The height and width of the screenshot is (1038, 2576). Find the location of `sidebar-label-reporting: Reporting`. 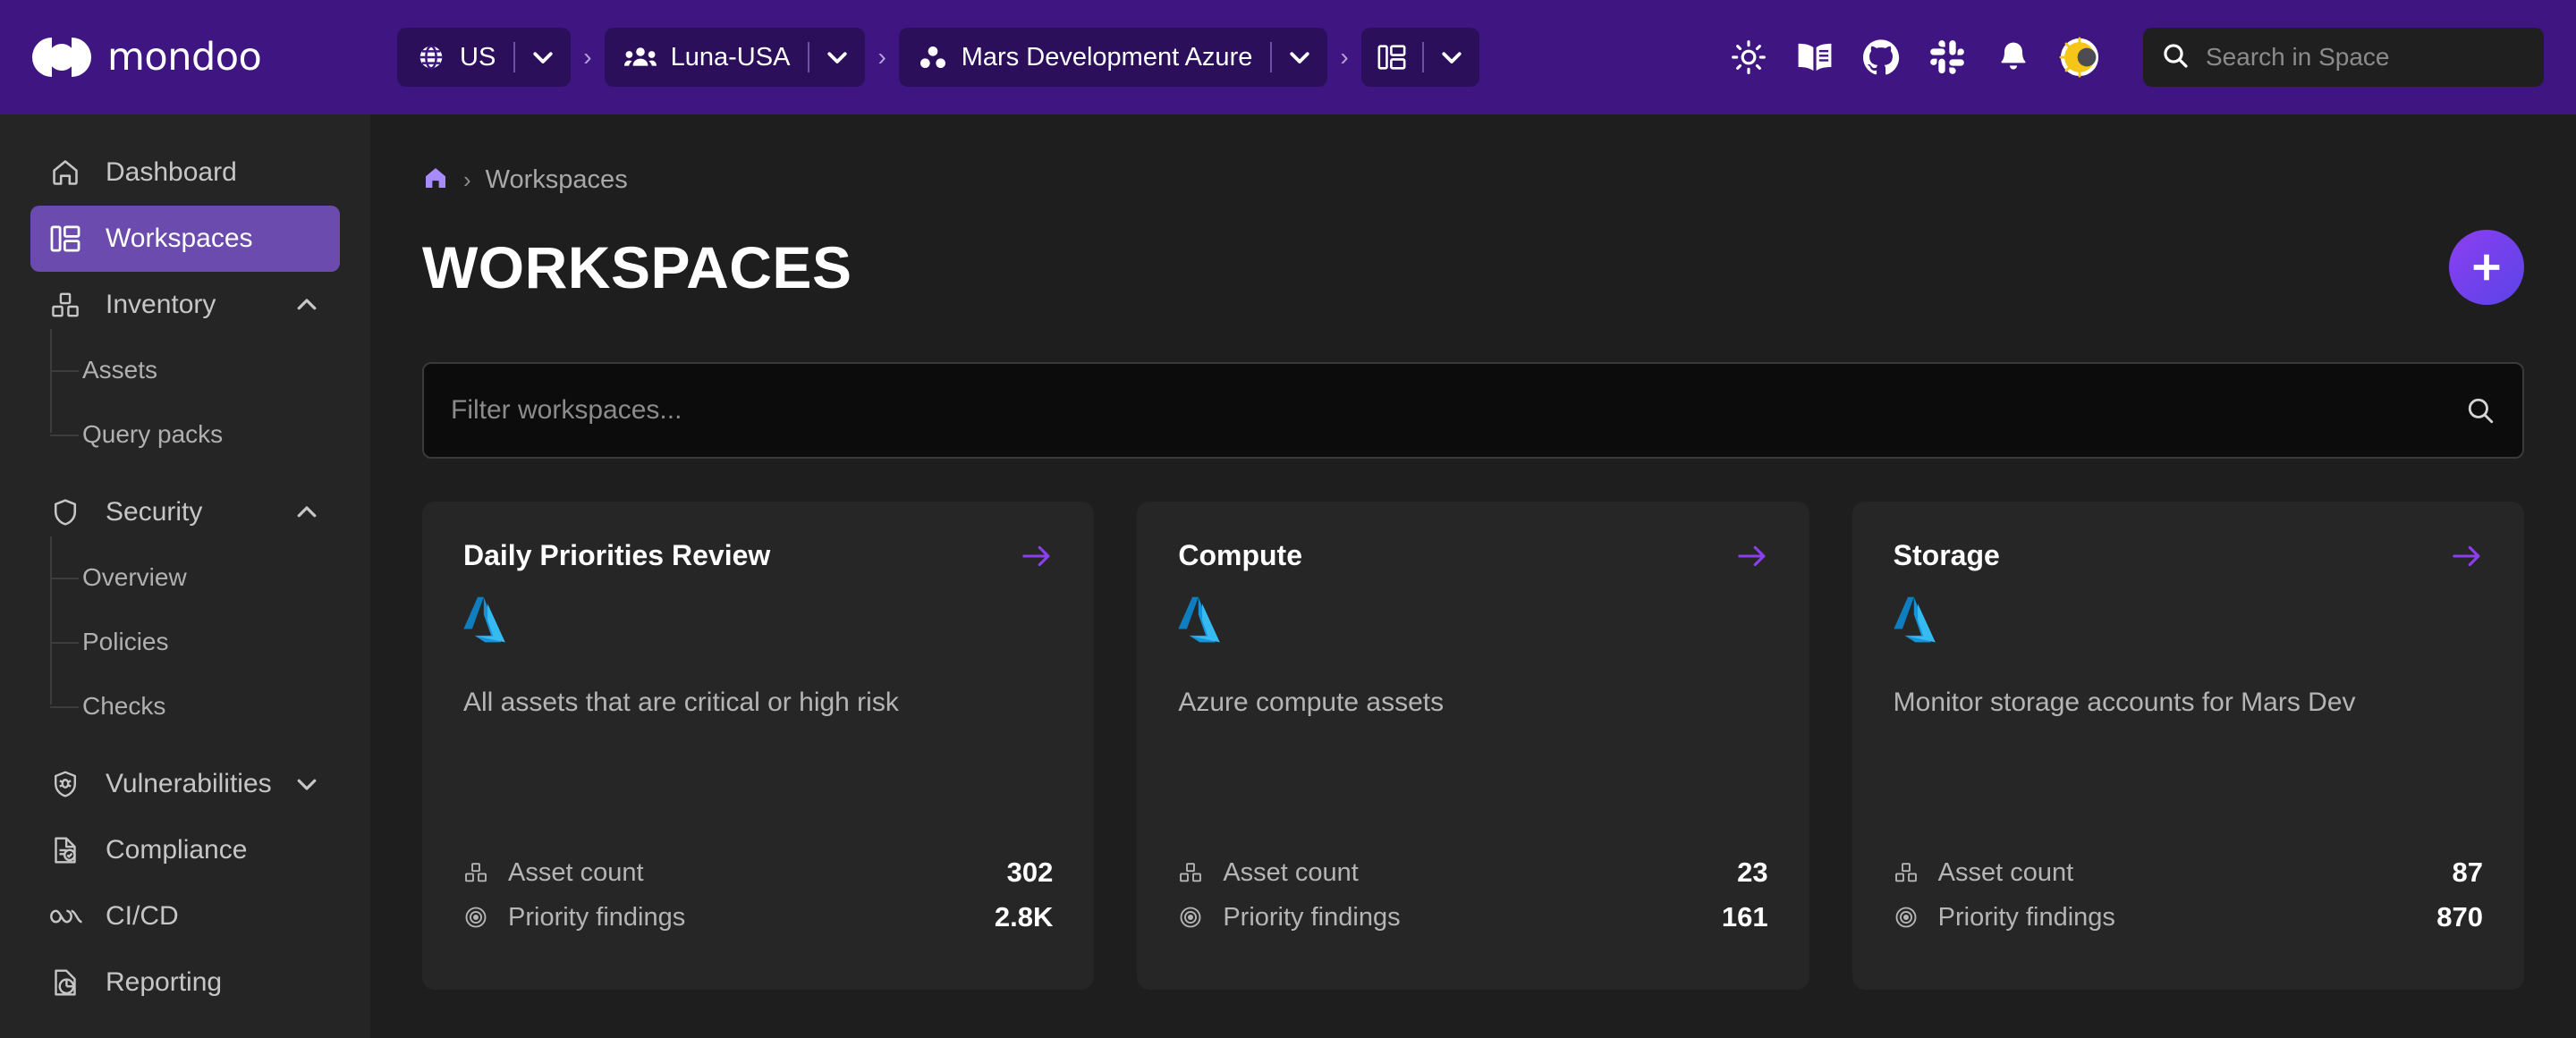

sidebar-label-reporting: Reporting is located at coordinates (164, 982).